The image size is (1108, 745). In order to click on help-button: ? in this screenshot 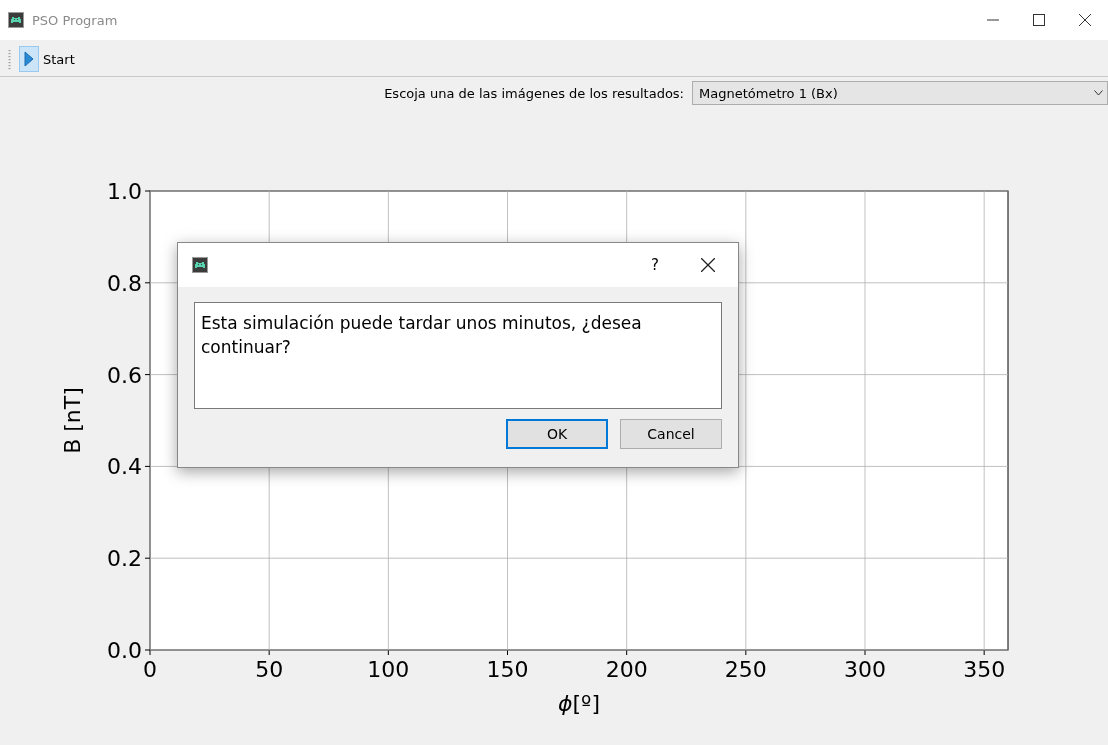, I will do `click(655, 265)`.